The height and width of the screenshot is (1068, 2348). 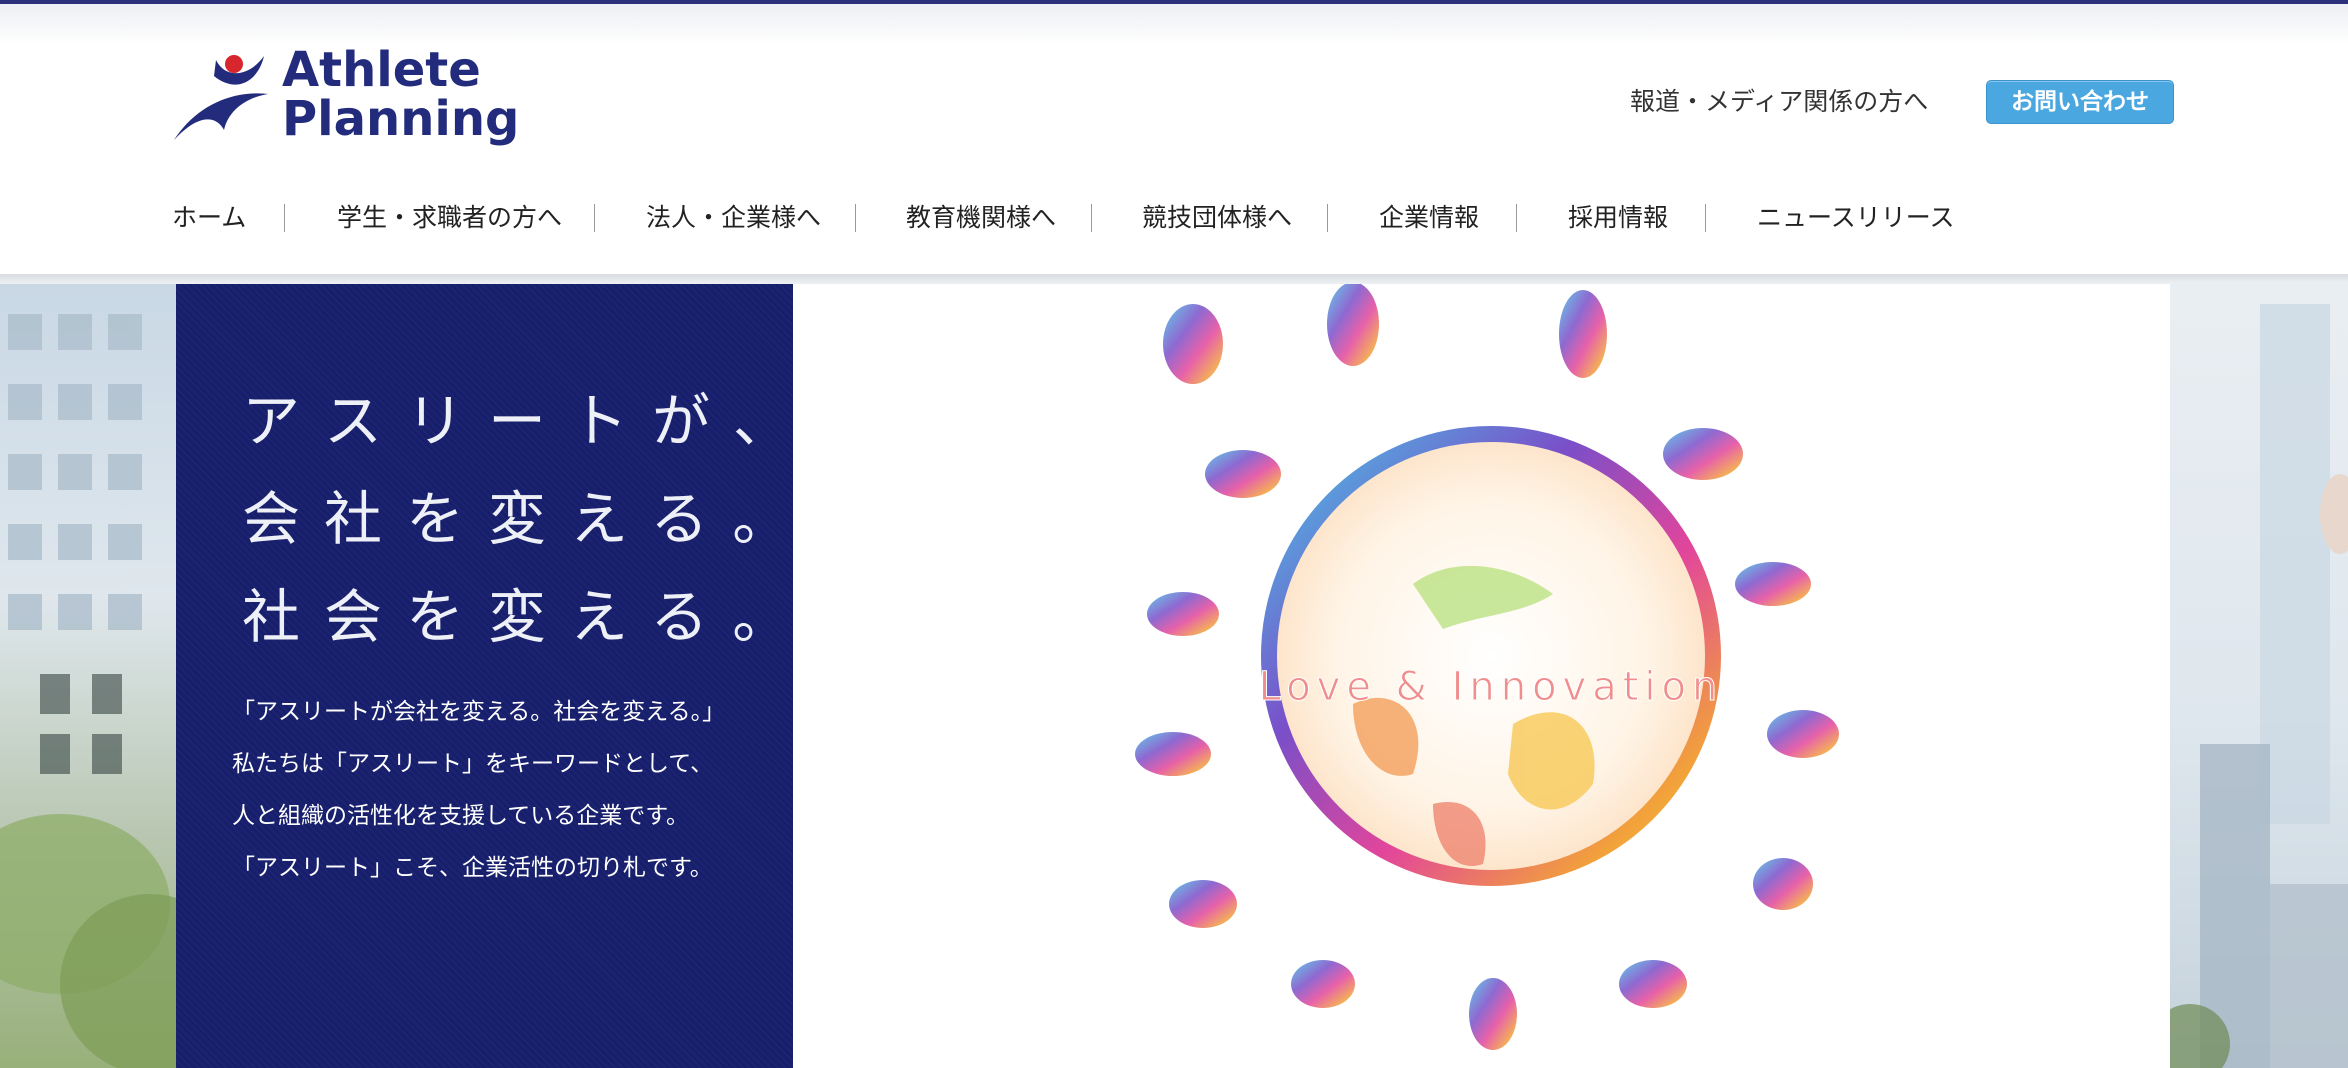 What do you see at coordinates (1779, 100) in the screenshot?
I see `media-relations-link: 報道・メディア関係の方へ` at bounding box center [1779, 100].